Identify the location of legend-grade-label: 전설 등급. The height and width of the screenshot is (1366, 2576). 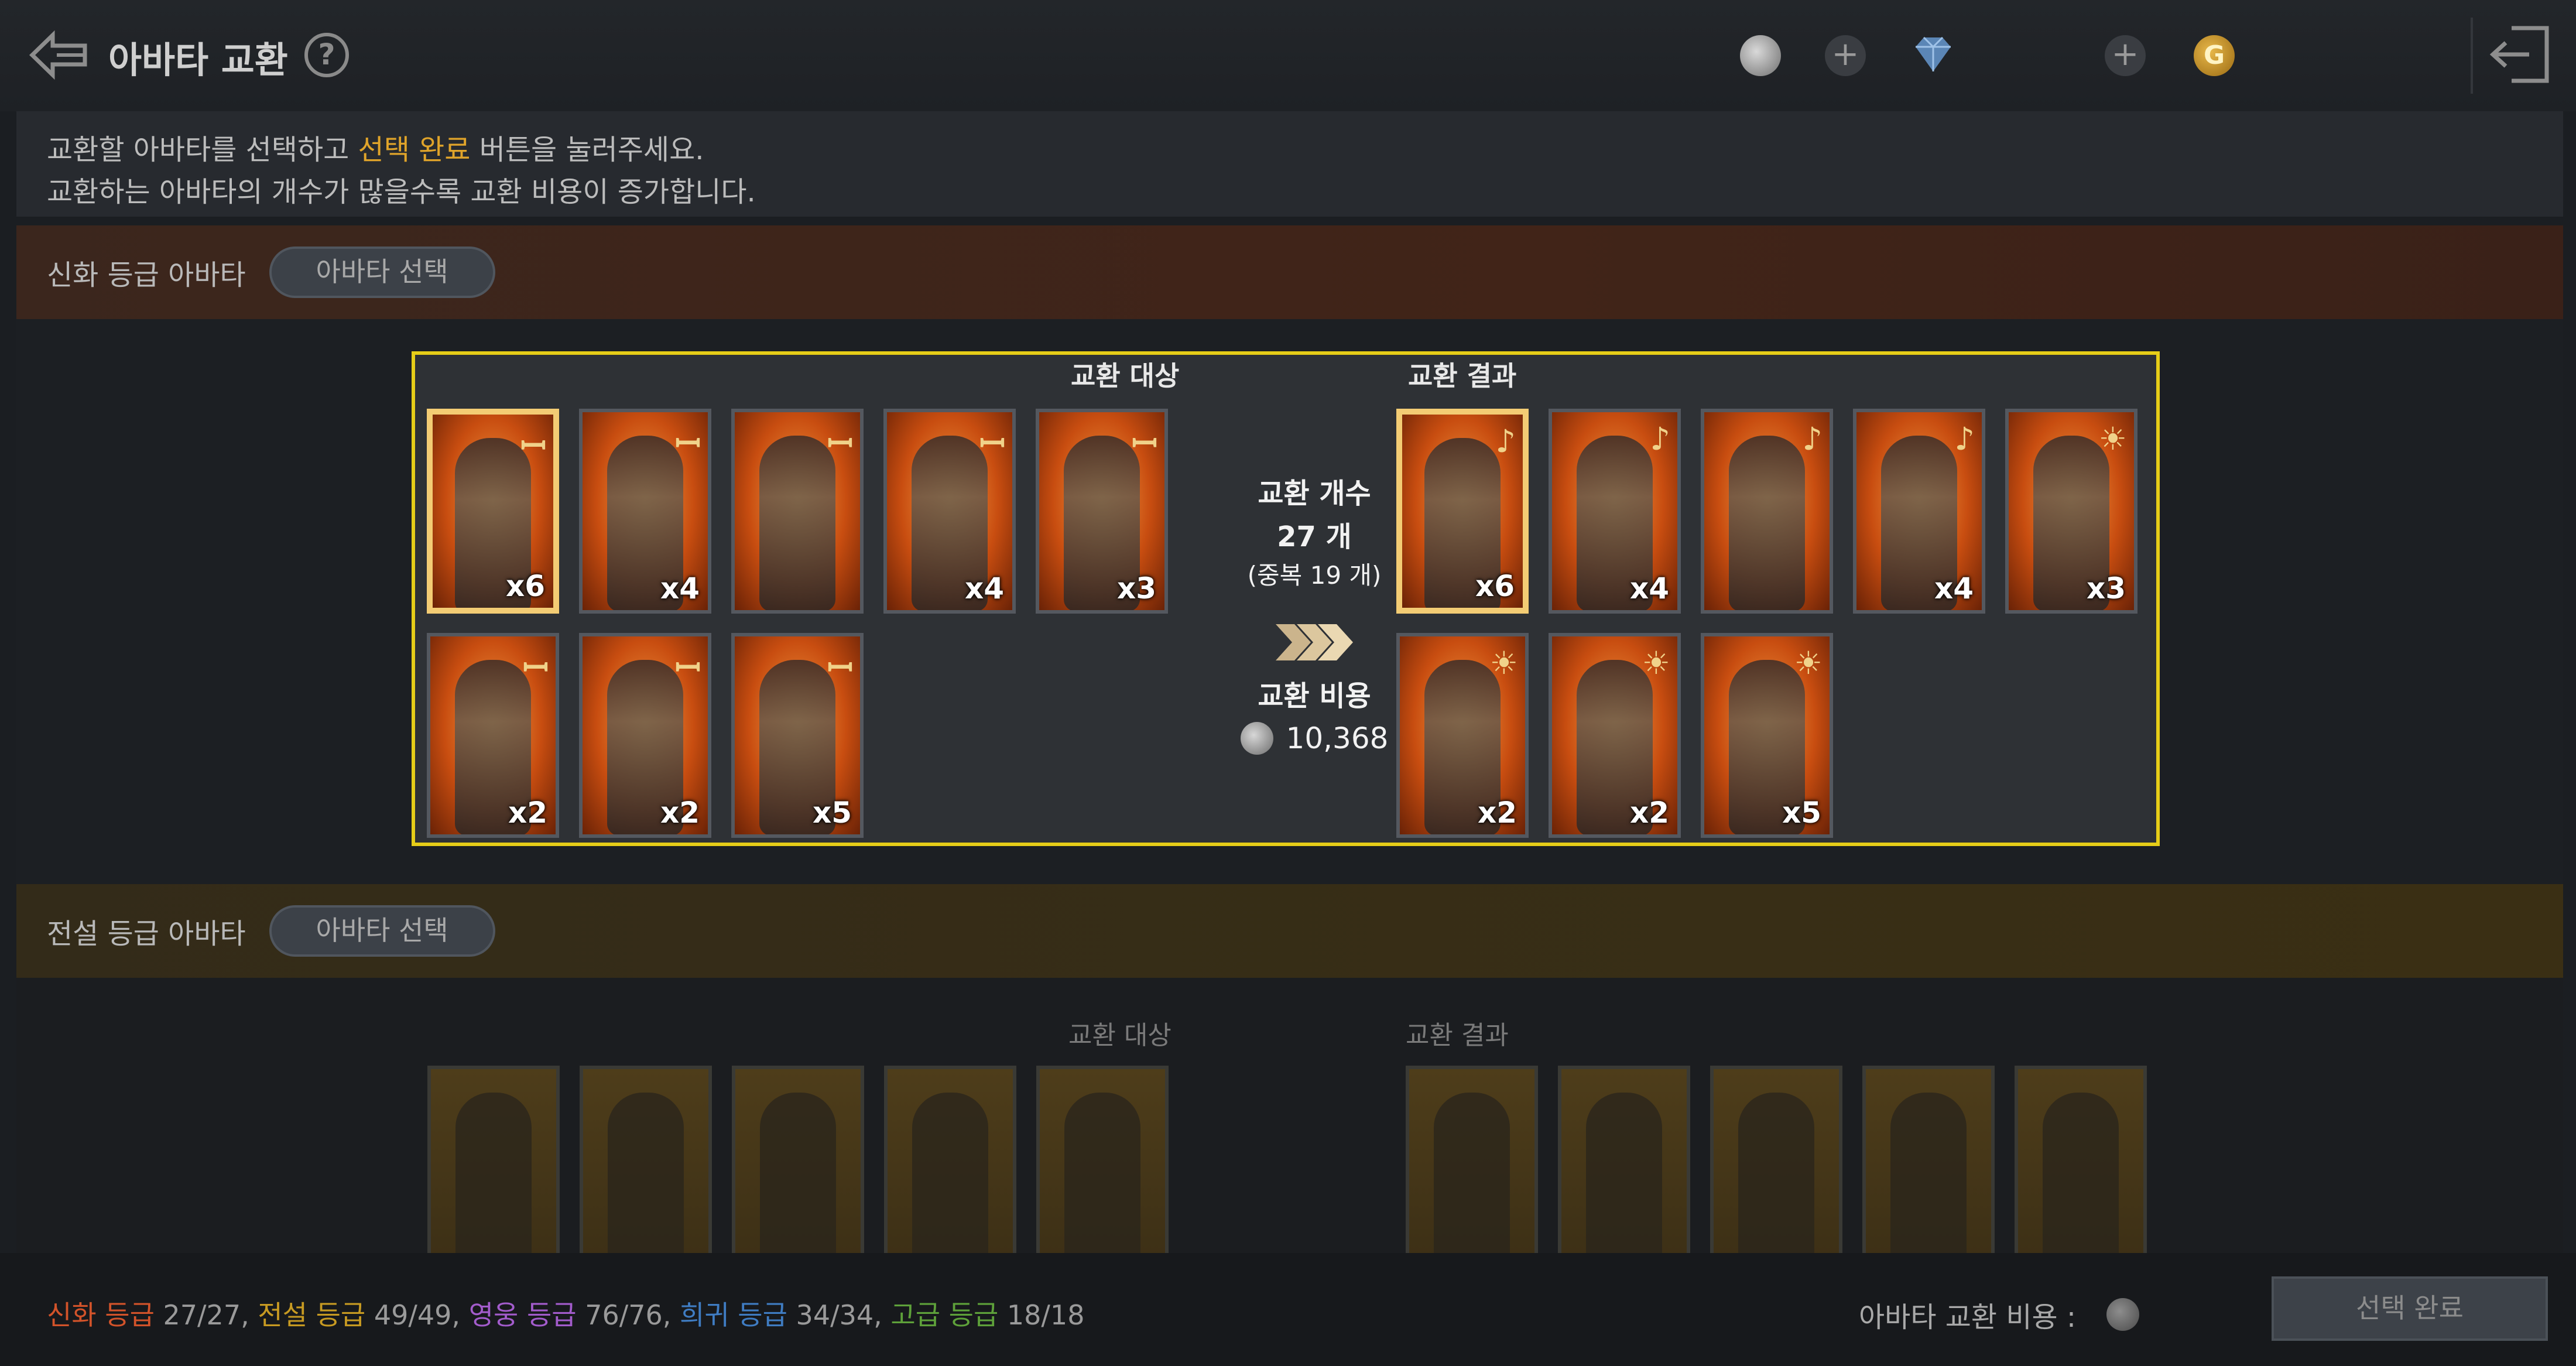
(312, 1315).